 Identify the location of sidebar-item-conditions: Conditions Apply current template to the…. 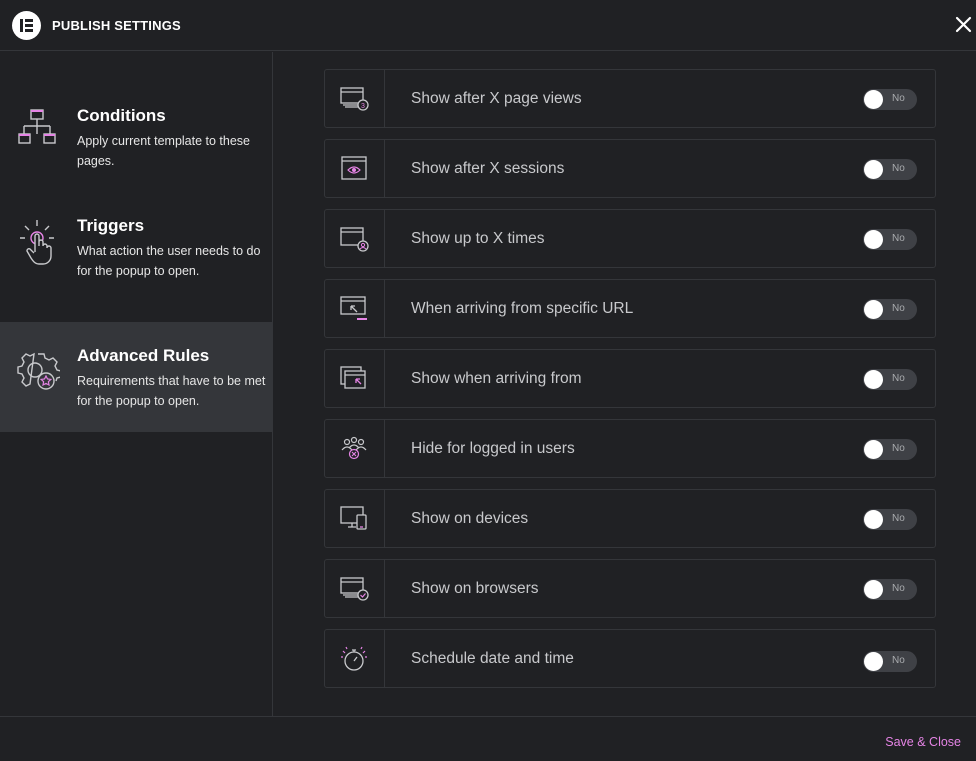
(136, 137).